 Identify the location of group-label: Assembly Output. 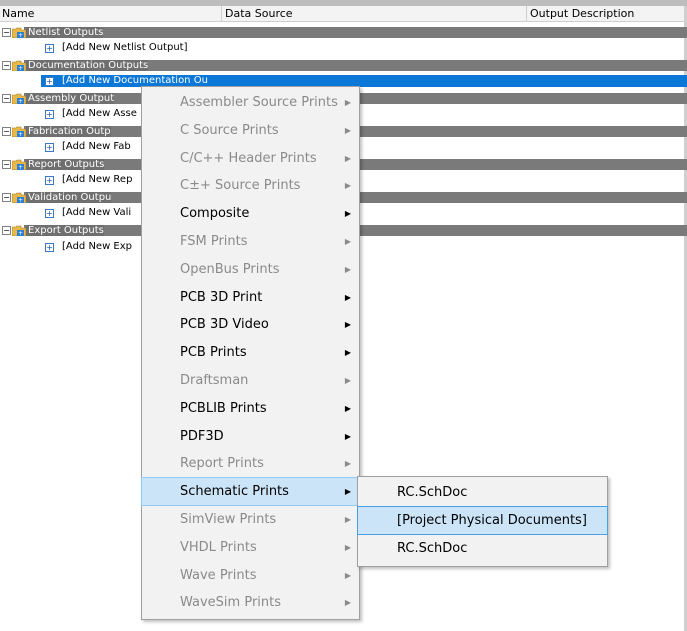
(70, 98).